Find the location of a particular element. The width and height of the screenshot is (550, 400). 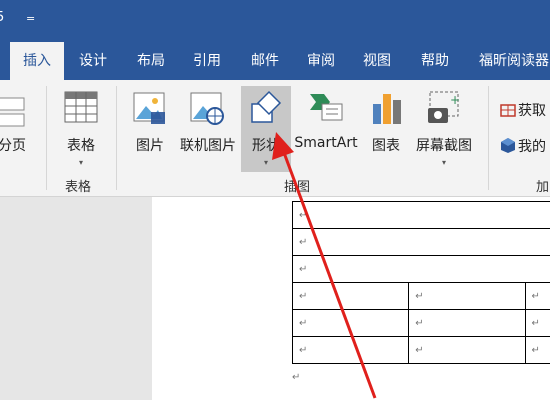

store-icon is located at coordinates (508, 110).